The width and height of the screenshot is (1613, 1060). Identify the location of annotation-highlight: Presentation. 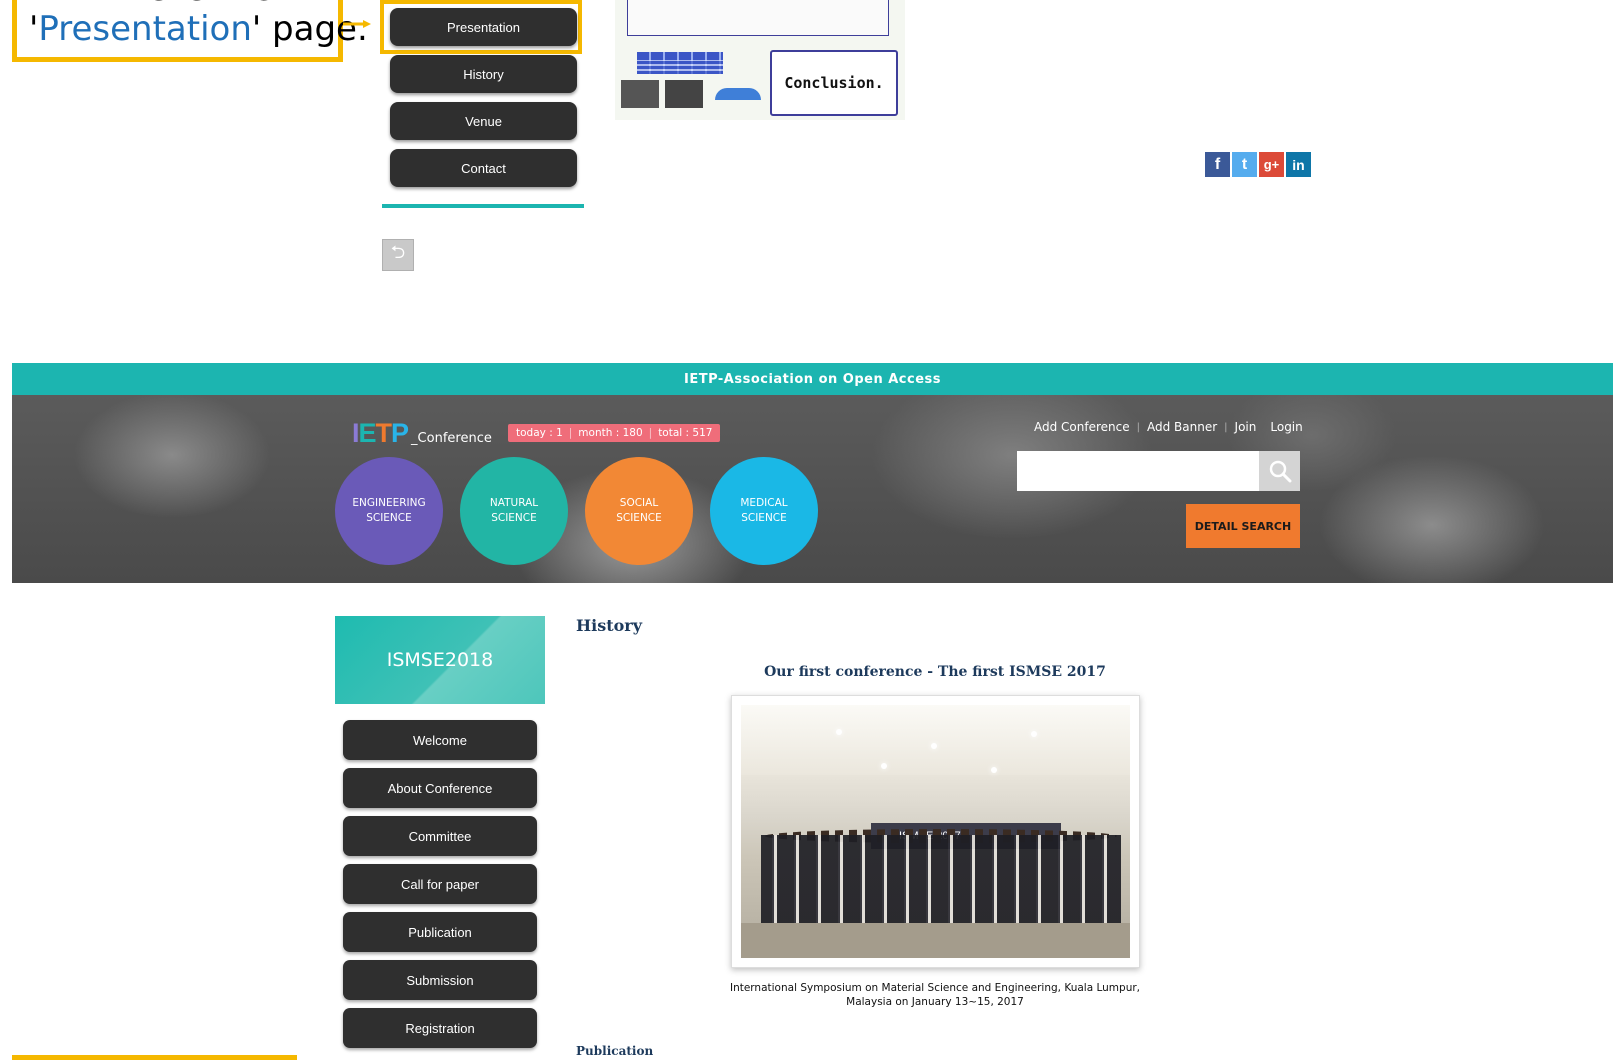
(145, 29).